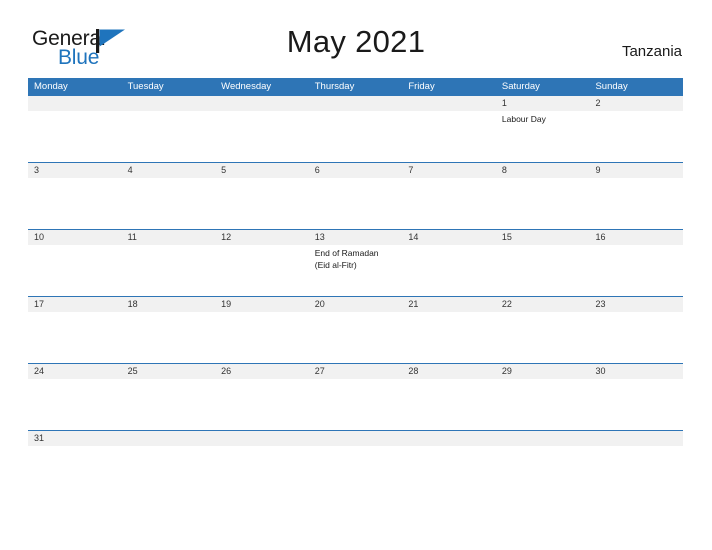 The width and height of the screenshot is (712, 550). I want to click on page-title: May 2021, so click(356, 41).